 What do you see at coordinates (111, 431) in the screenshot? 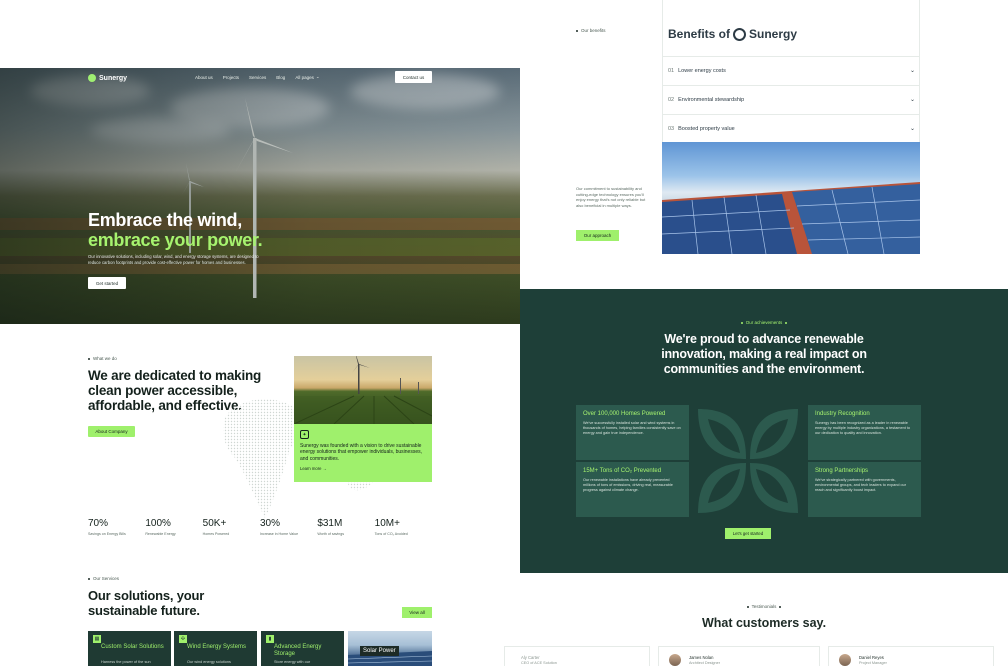
I see `about-company-button: About Company` at bounding box center [111, 431].